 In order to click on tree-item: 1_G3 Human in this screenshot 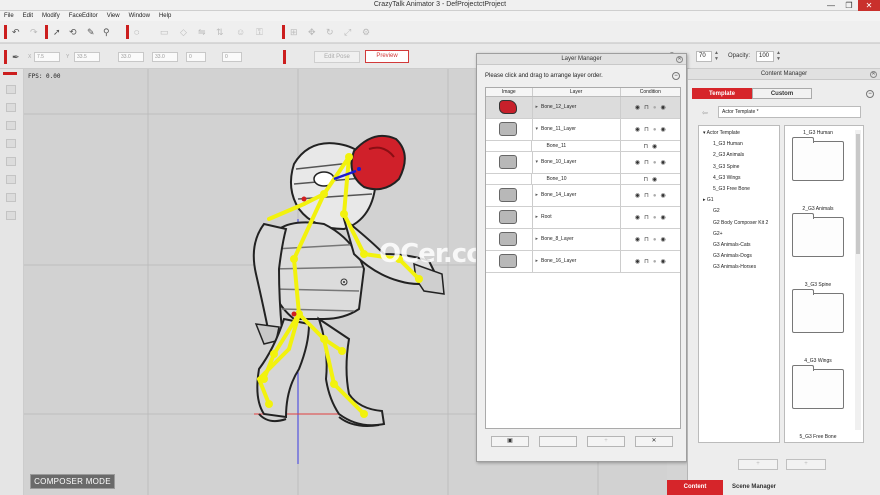, I will do `click(739, 144)`.